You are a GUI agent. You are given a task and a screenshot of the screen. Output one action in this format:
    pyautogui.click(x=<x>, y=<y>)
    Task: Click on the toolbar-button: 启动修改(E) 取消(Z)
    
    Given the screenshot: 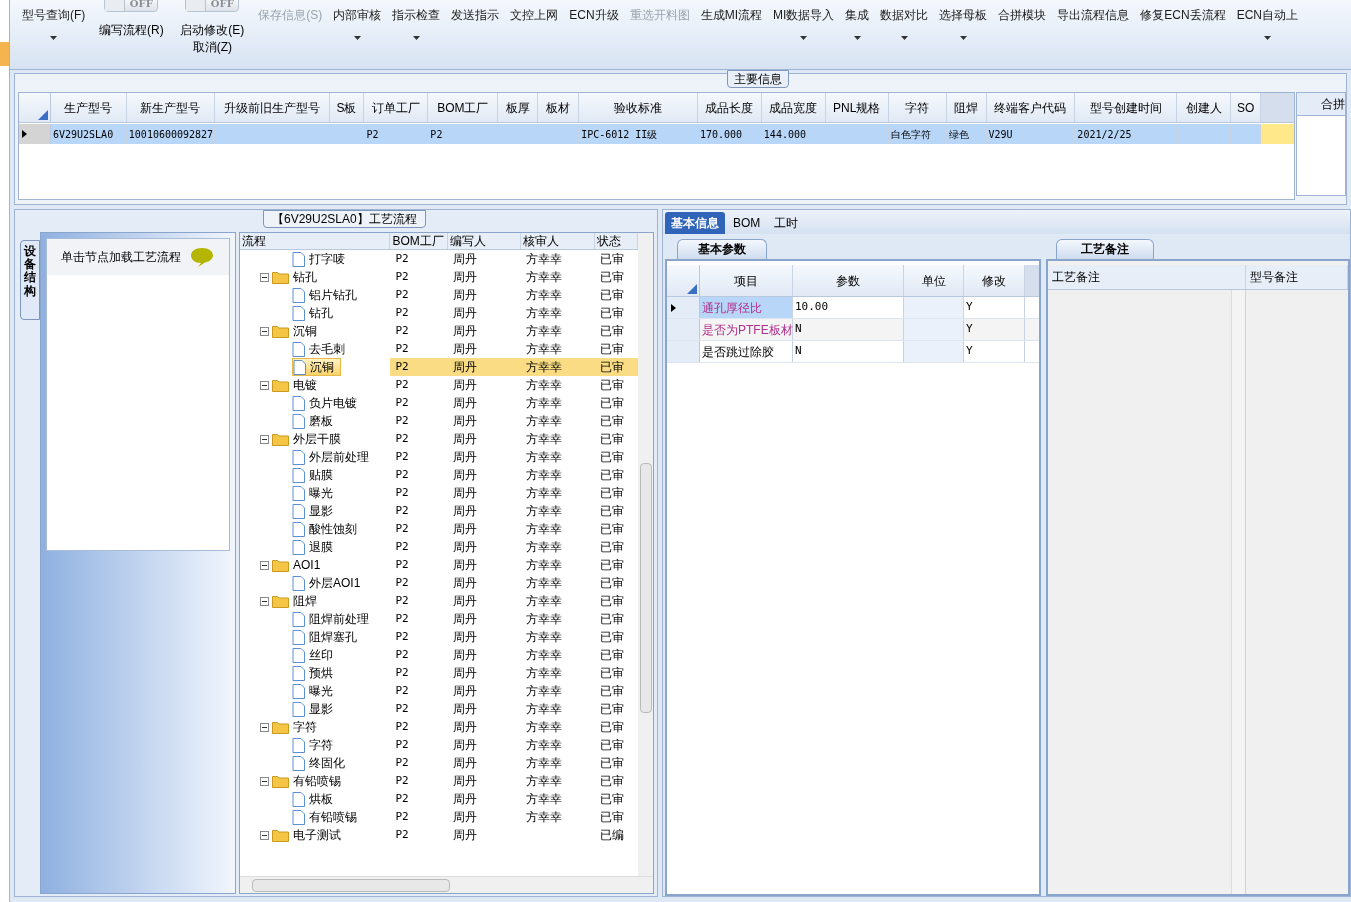 What is the action you would take?
    pyautogui.click(x=212, y=39)
    